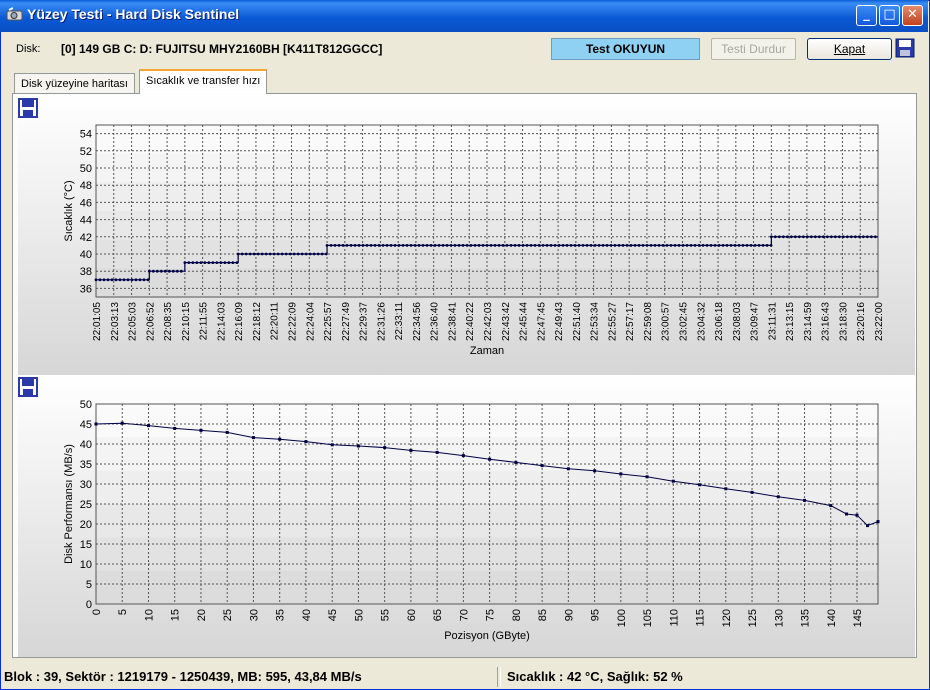 This screenshot has width=930, height=690. What do you see at coordinates (889, 15) in the screenshot?
I see `maximize-button: □` at bounding box center [889, 15].